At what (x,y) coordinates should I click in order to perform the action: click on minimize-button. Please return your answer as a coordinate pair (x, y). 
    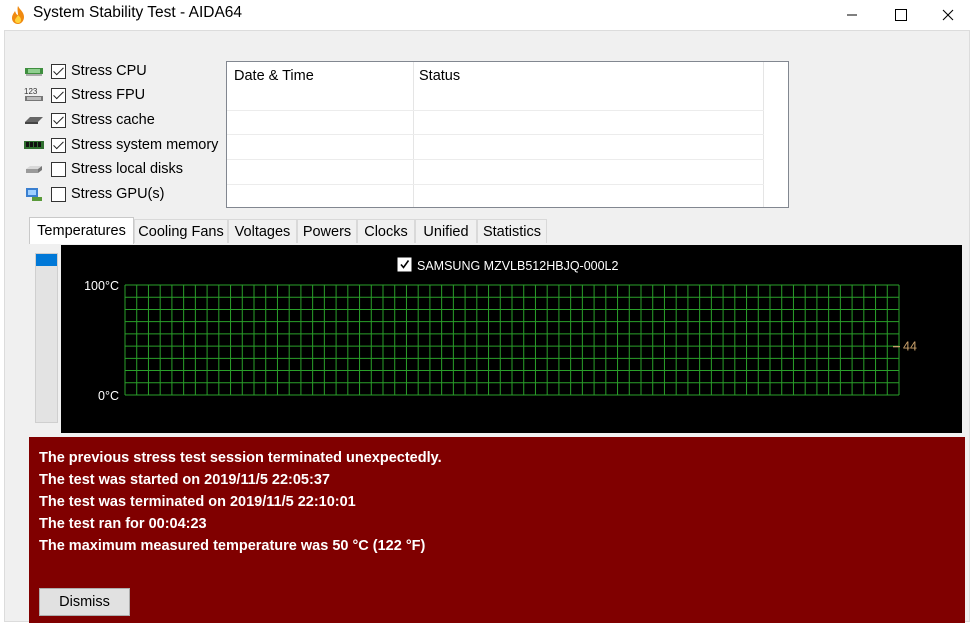
    Looking at the image, I should click on (852, 15).